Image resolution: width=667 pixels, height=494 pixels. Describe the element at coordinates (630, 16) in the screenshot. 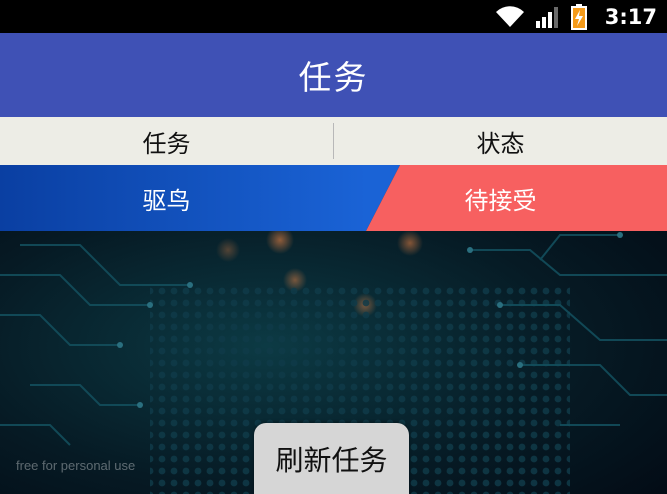

I see `status-time: 3:17` at that location.